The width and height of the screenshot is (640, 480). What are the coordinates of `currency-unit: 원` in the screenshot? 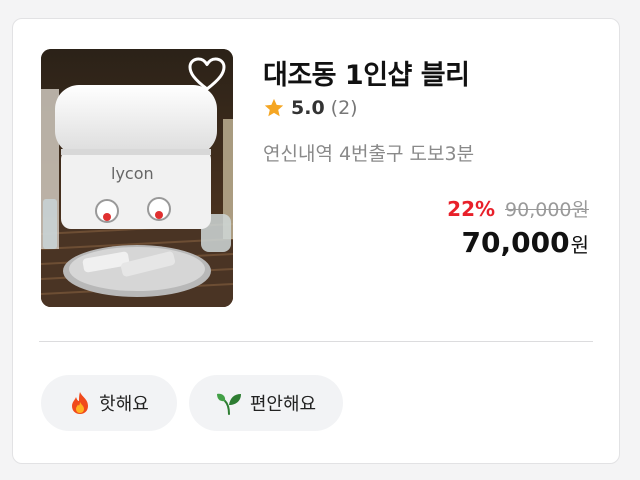 It's located at (579, 245).